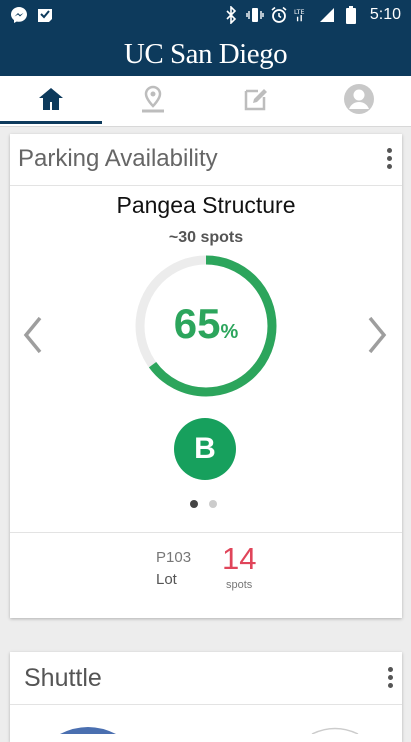 The height and width of the screenshot is (742, 411). Describe the element at coordinates (327, 15) in the screenshot. I see `signal-icon` at that location.